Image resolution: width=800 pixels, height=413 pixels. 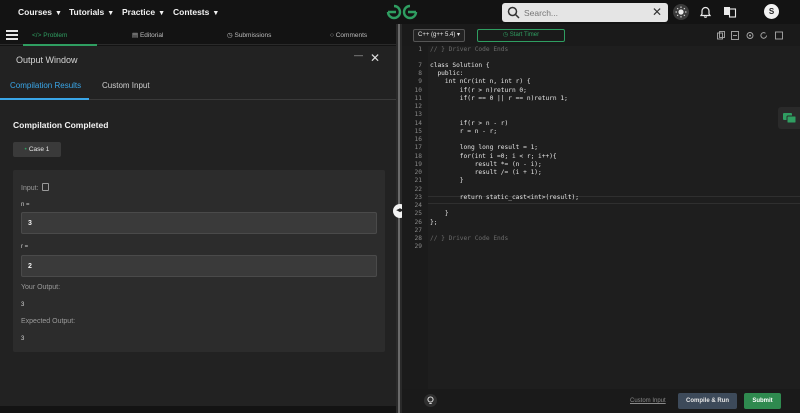 What do you see at coordinates (771, 11) in the screenshot?
I see `avatar: S` at bounding box center [771, 11].